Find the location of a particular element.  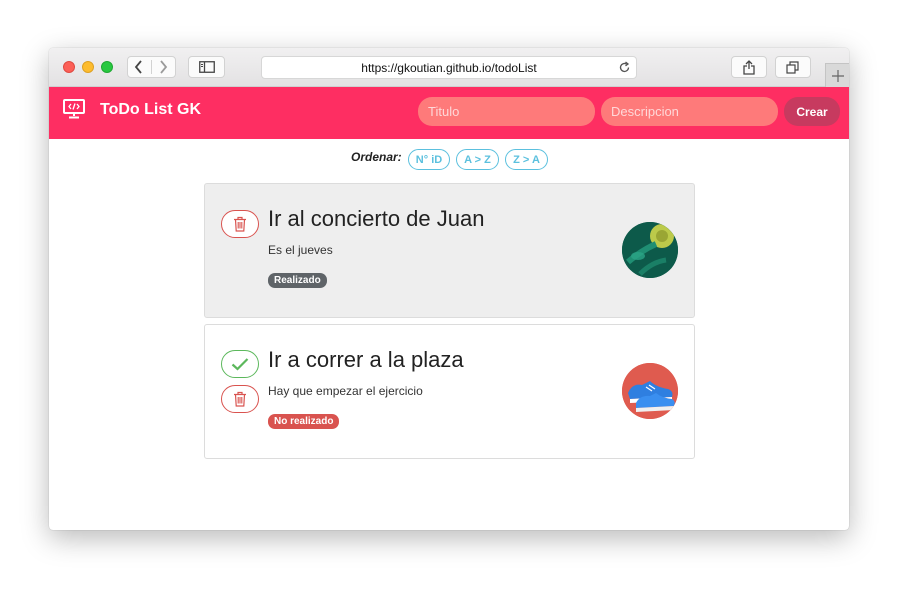

todo-description: Hay que empezar el ejercicio is located at coordinates (345, 391).